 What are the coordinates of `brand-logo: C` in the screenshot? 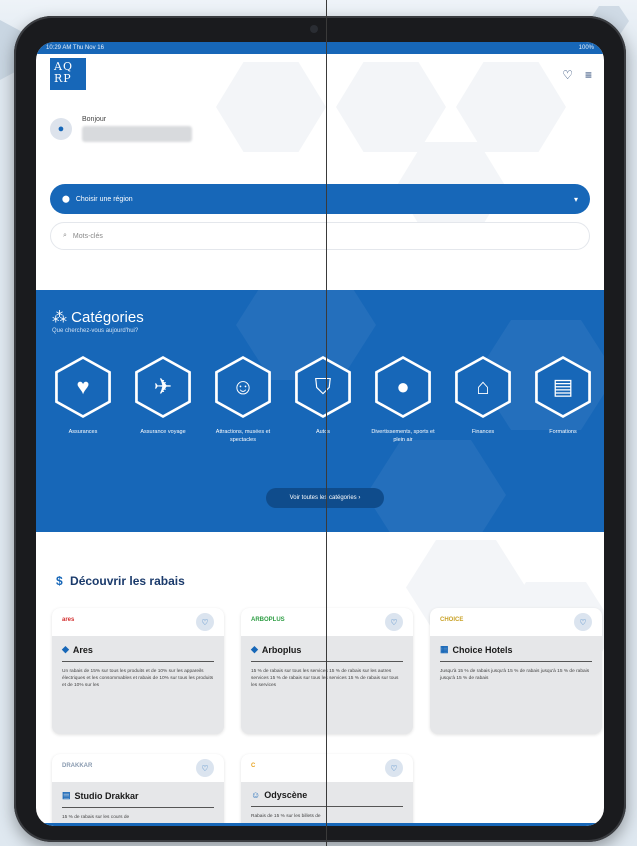 It's located at (253, 766).